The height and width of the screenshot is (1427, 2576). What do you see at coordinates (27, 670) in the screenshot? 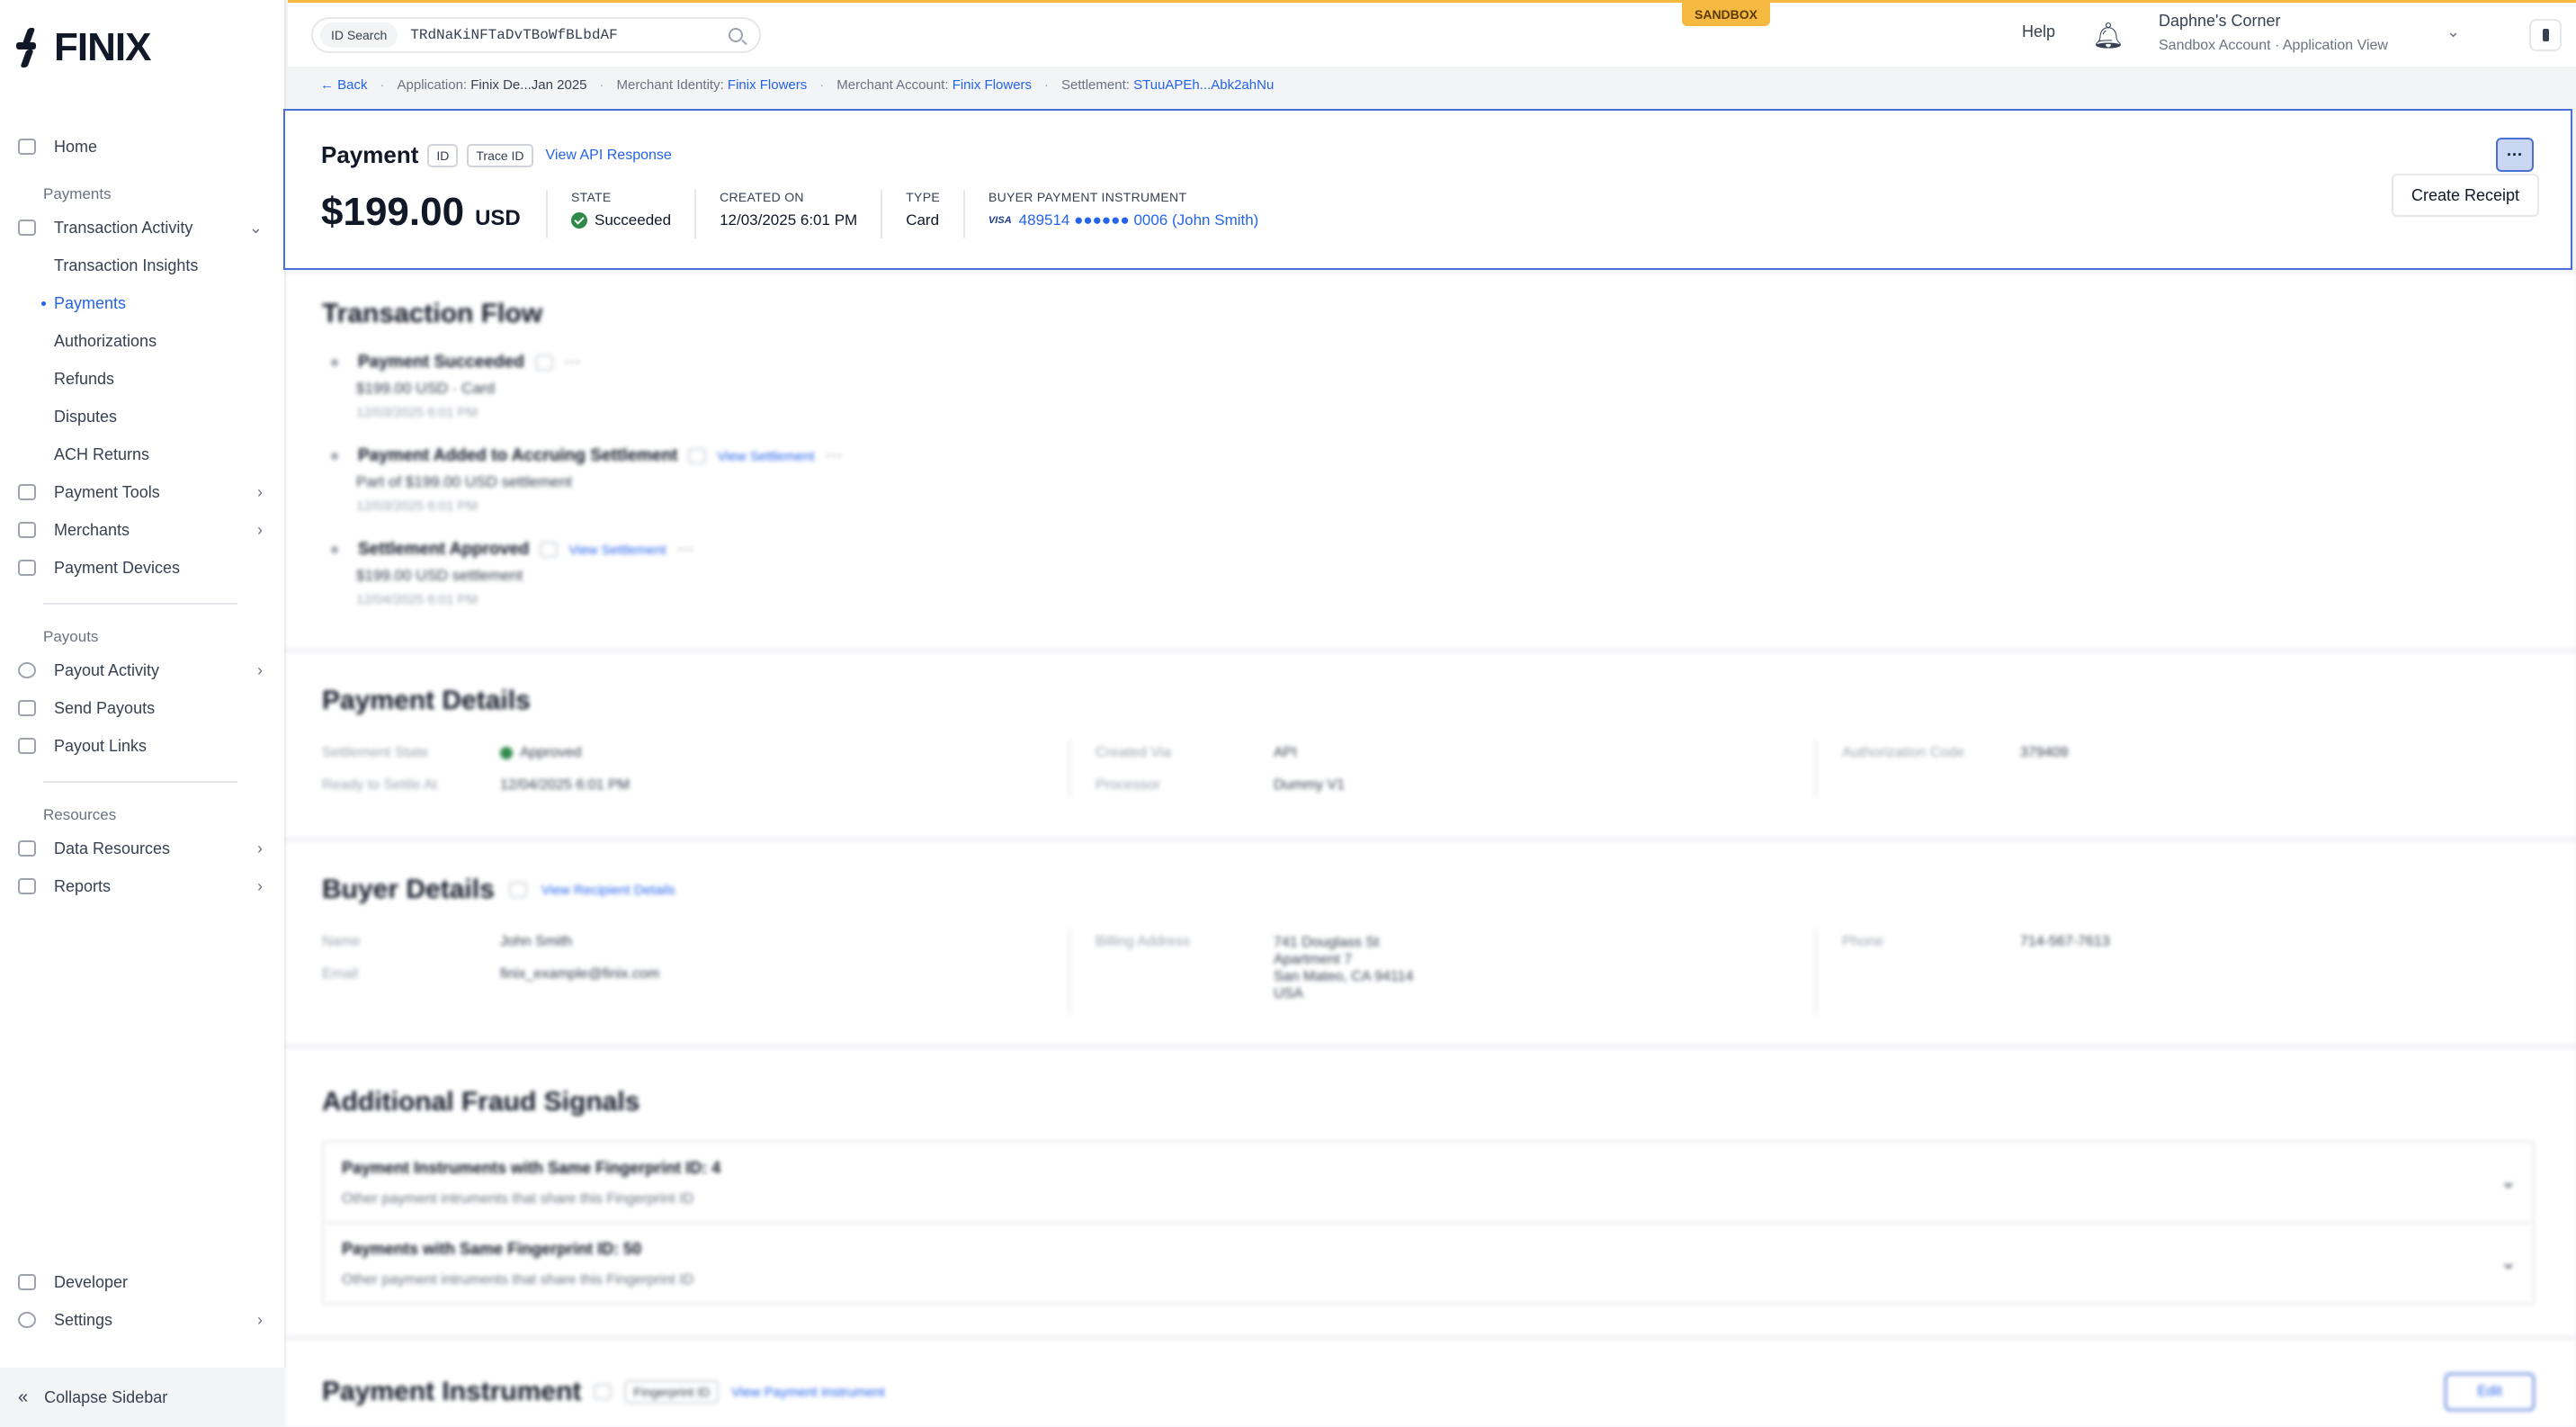
I see `payout-icon` at bounding box center [27, 670].